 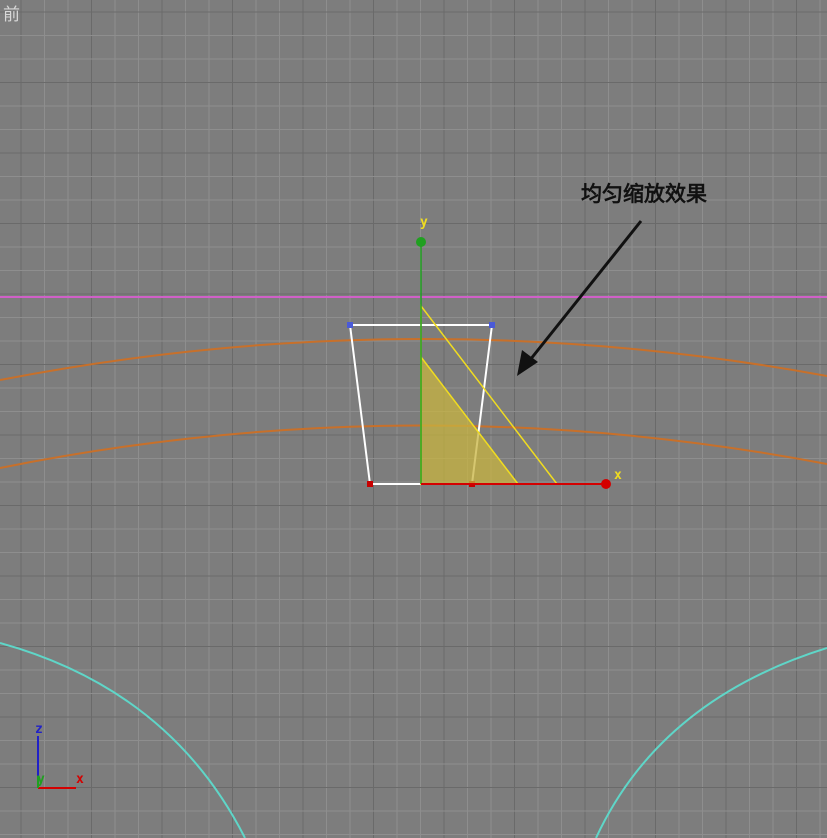 What do you see at coordinates (370, 484) in the screenshot?
I see `vertex-bottom-left` at bounding box center [370, 484].